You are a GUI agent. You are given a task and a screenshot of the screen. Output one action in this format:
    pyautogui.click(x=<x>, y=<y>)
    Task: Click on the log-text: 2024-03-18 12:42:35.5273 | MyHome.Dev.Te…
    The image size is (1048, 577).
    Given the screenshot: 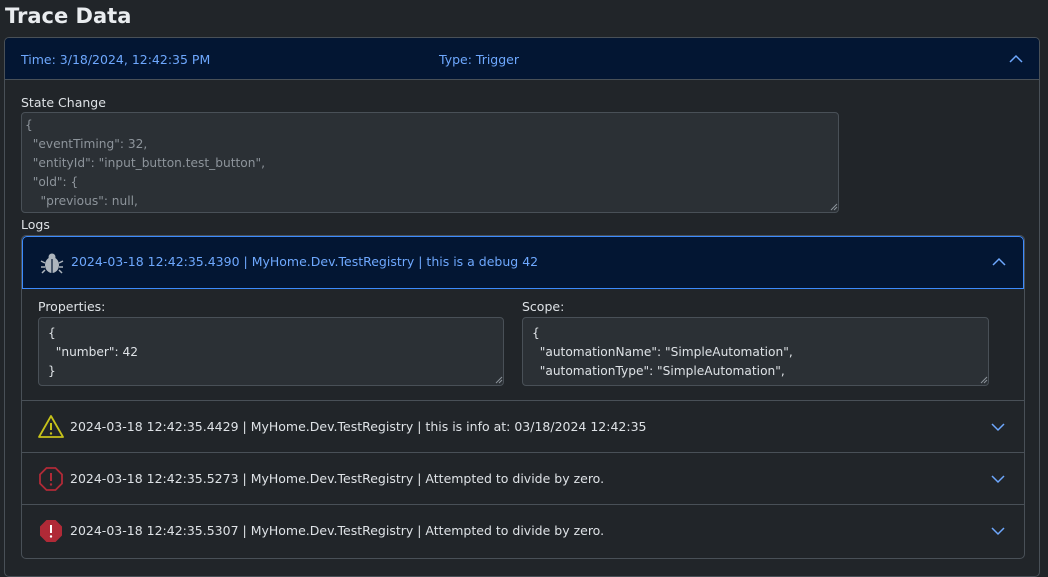 What is the action you would take?
    pyautogui.click(x=337, y=478)
    